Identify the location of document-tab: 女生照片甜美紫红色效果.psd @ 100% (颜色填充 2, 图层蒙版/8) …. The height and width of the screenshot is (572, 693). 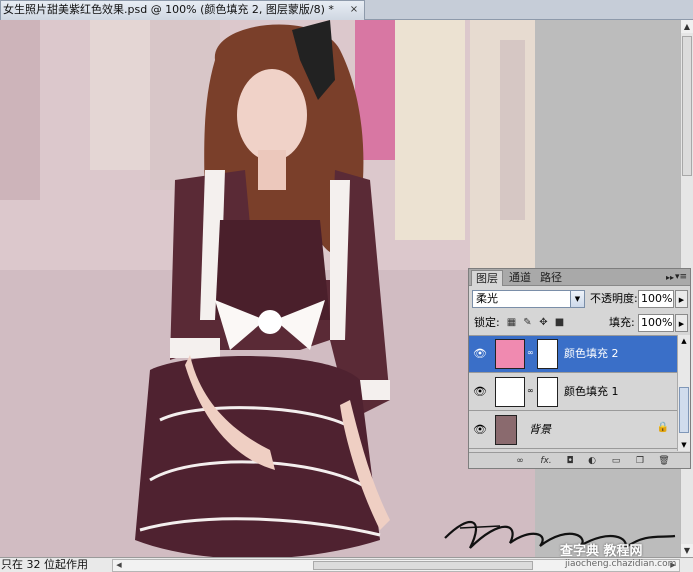
(182, 10).